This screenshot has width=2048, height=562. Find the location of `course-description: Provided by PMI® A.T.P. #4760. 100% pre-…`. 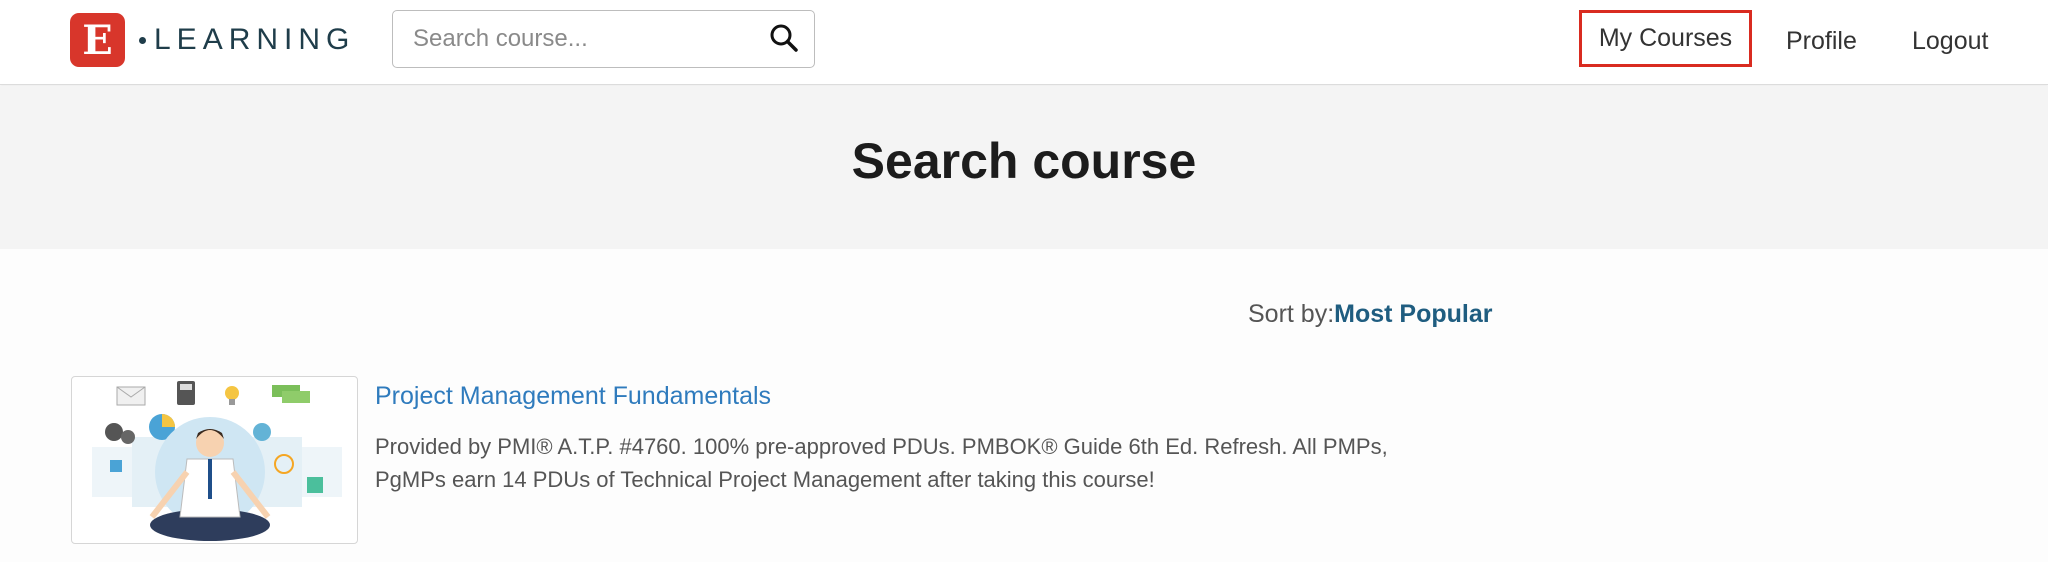

course-description: Provided by PMI® A.T.P. #4760. 100% pre-… is located at coordinates (915, 463).